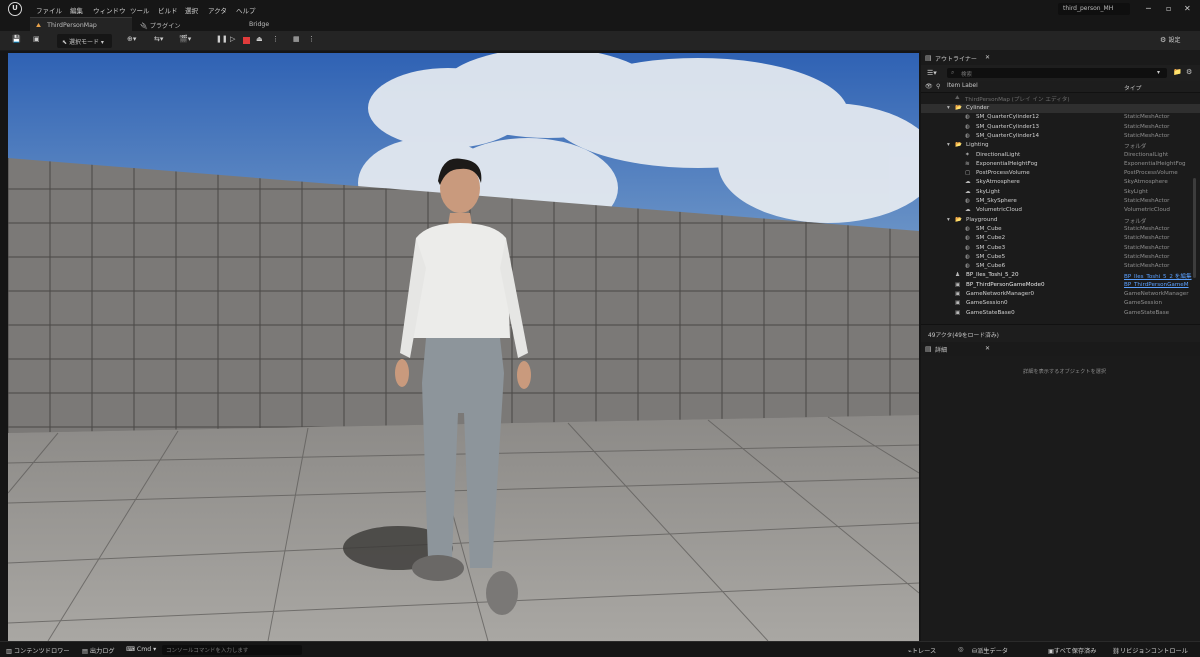  What do you see at coordinates (38, 650) in the screenshot?
I see `content-drawer-button: ▥ コンテンツドロワー` at bounding box center [38, 650].